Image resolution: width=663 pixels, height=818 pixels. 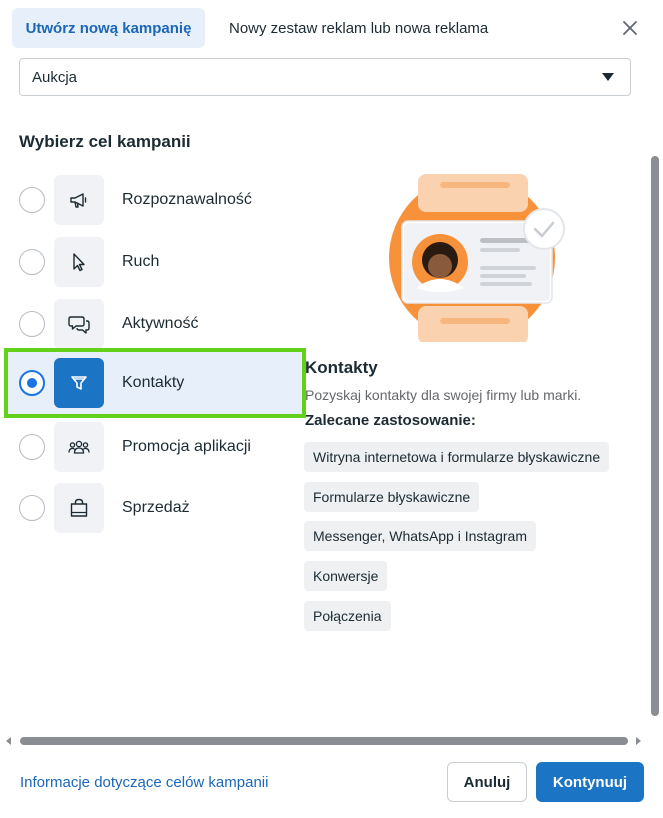 What do you see at coordinates (347, 616) in the screenshot?
I see `use-case-chip: Połączenia` at bounding box center [347, 616].